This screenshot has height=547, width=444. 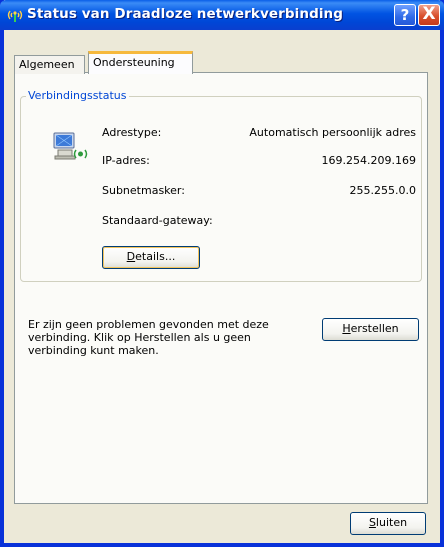 I want to click on ip-address-label: IP-adres:, so click(x=126, y=160).